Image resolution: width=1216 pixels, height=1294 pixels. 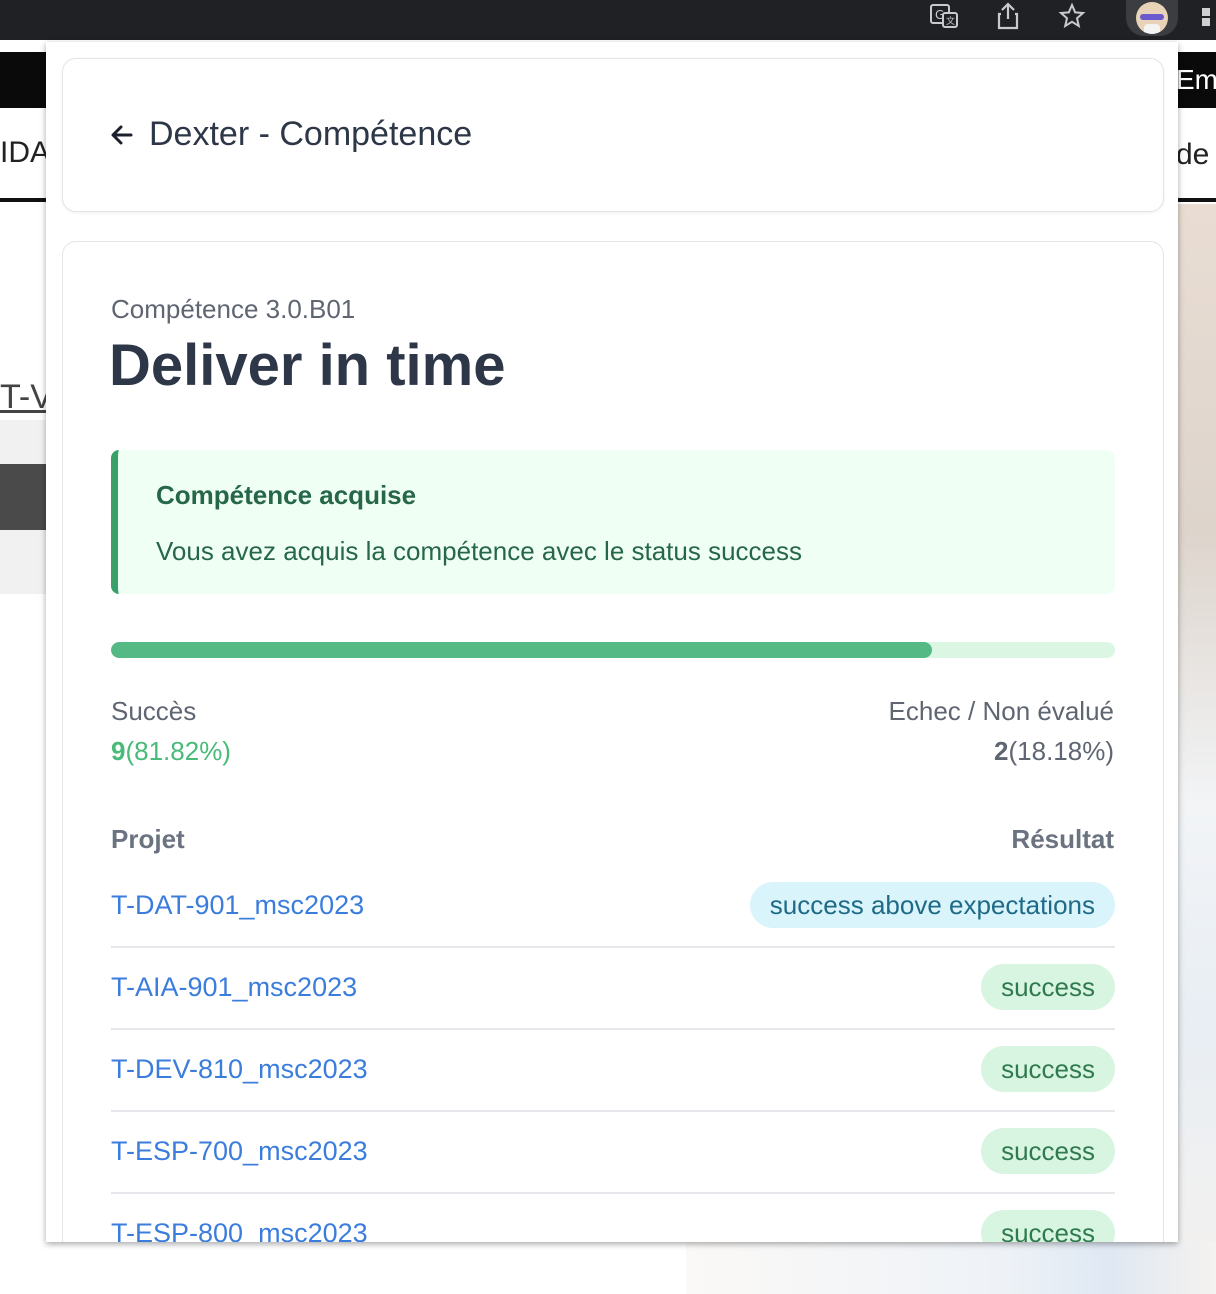 What do you see at coordinates (613, 135) in the screenshot?
I see `popup-header: Dexter - Compétence` at bounding box center [613, 135].